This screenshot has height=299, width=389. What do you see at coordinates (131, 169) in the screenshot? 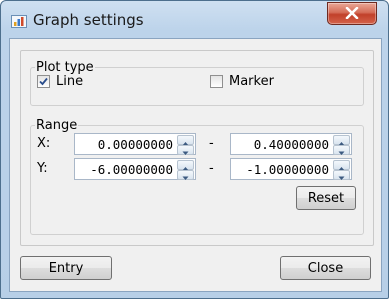
I see `y-min-value: -6.00000000` at bounding box center [131, 169].